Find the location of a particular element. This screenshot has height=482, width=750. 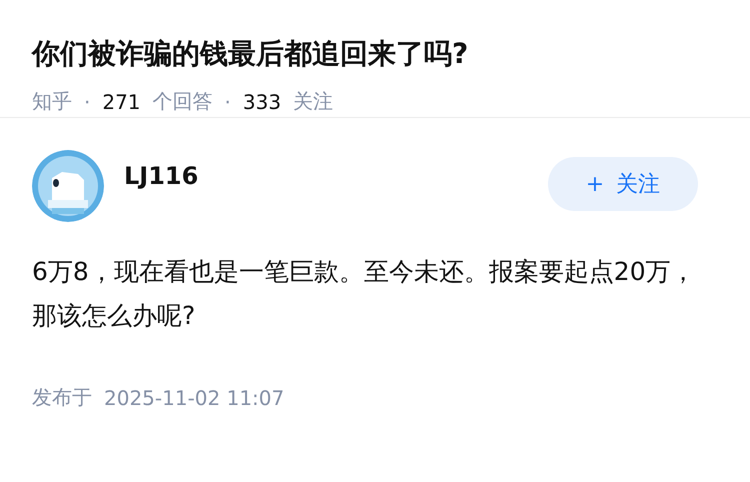

author-name: LJ116 is located at coordinates (336, 176).